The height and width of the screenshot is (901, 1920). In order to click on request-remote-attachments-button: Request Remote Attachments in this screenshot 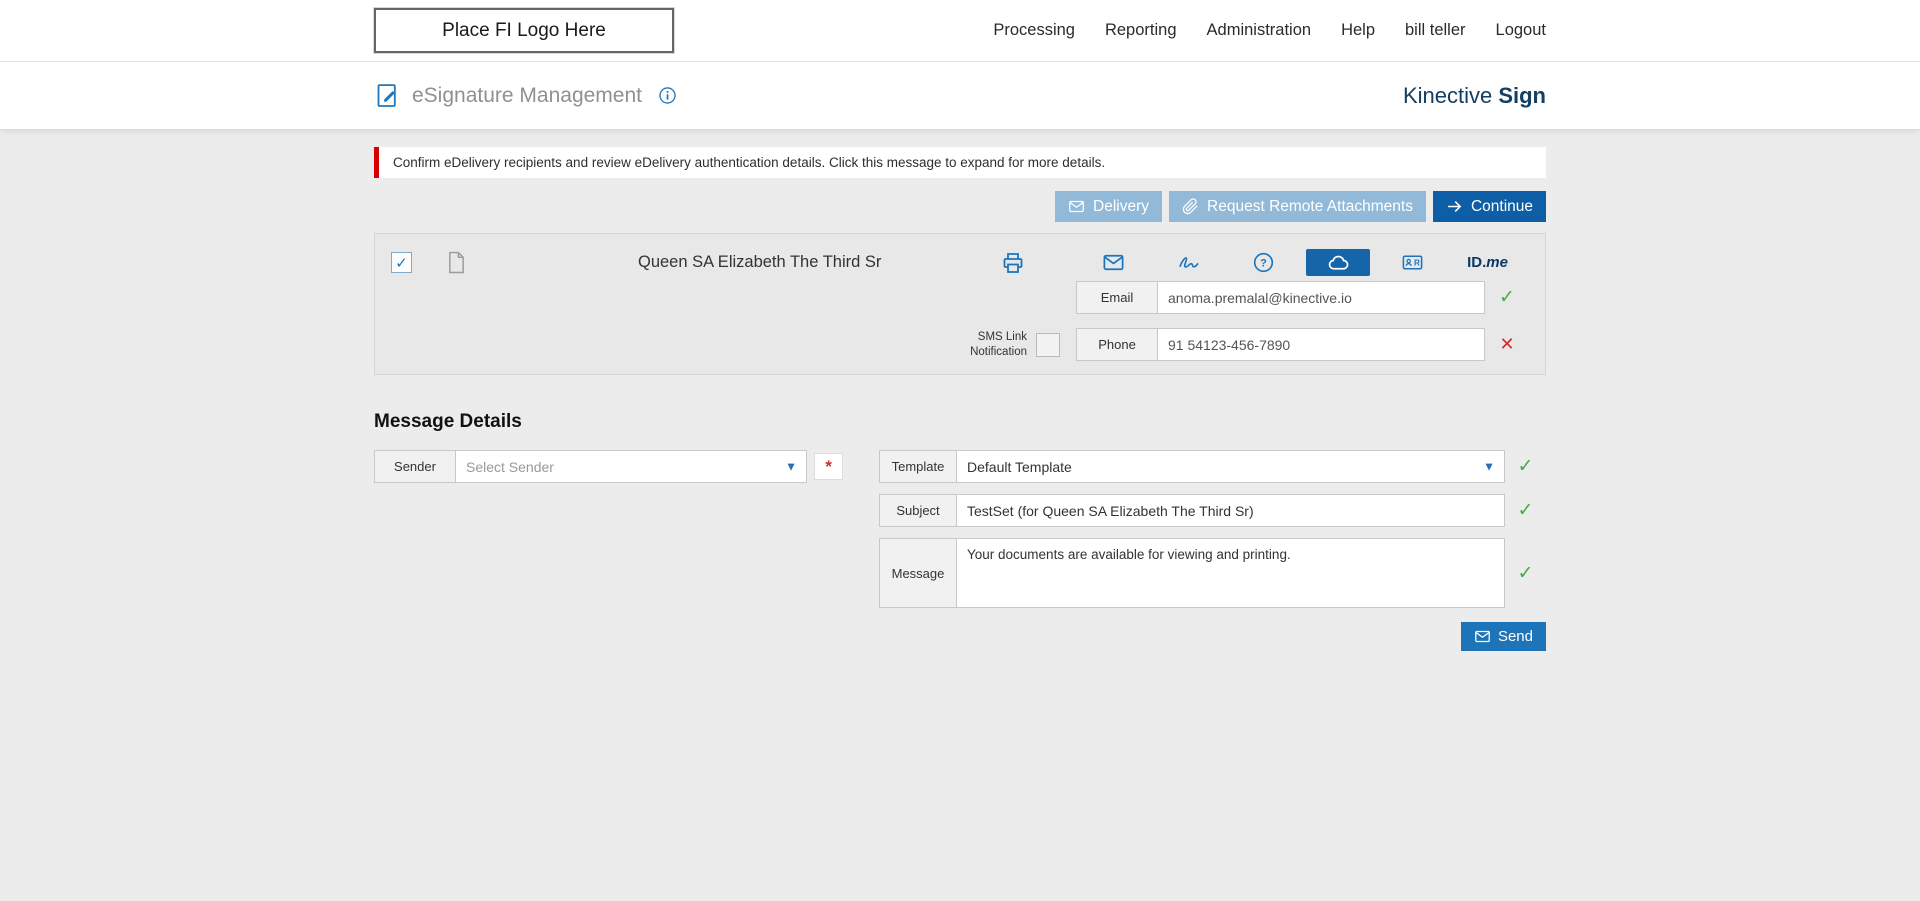, I will do `click(1297, 206)`.